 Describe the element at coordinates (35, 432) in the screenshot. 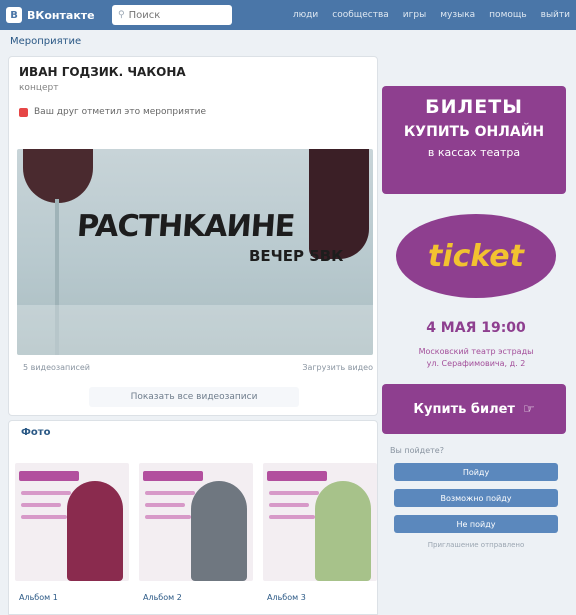

I see `photos-heading: Фото` at that location.